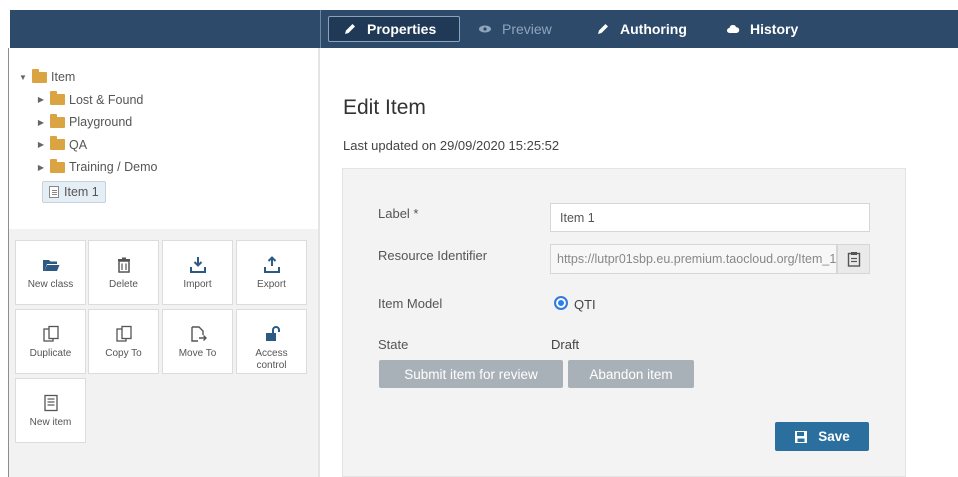  Describe the element at coordinates (101, 122) in the screenshot. I see `tree-node-label: Playground` at that location.